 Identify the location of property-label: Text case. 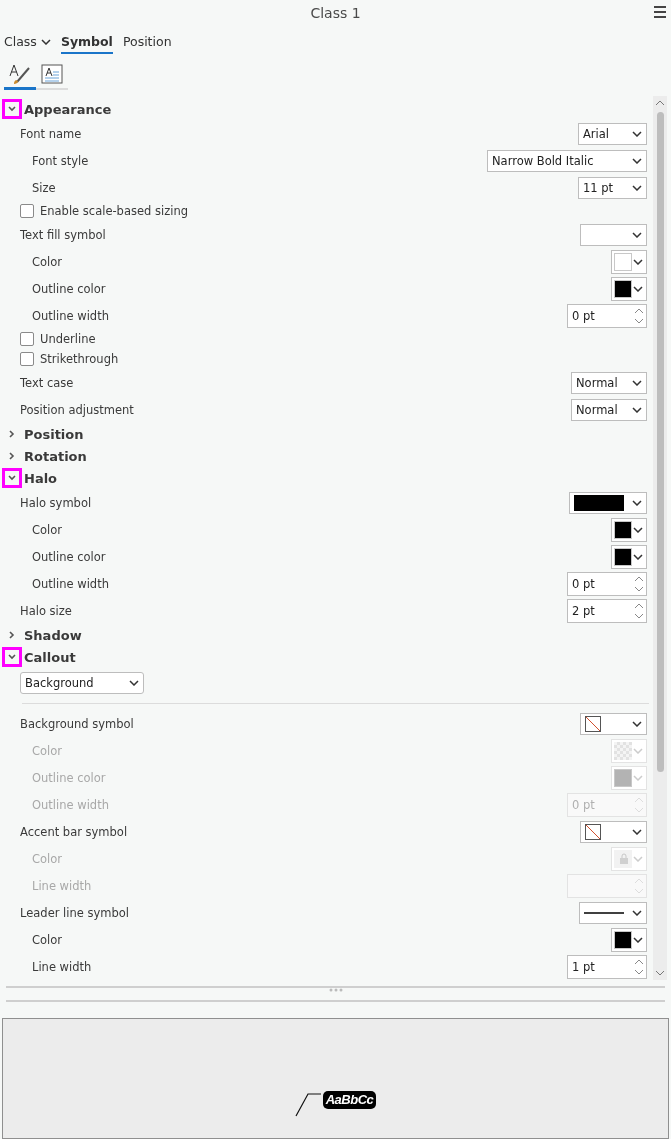
(47, 382).